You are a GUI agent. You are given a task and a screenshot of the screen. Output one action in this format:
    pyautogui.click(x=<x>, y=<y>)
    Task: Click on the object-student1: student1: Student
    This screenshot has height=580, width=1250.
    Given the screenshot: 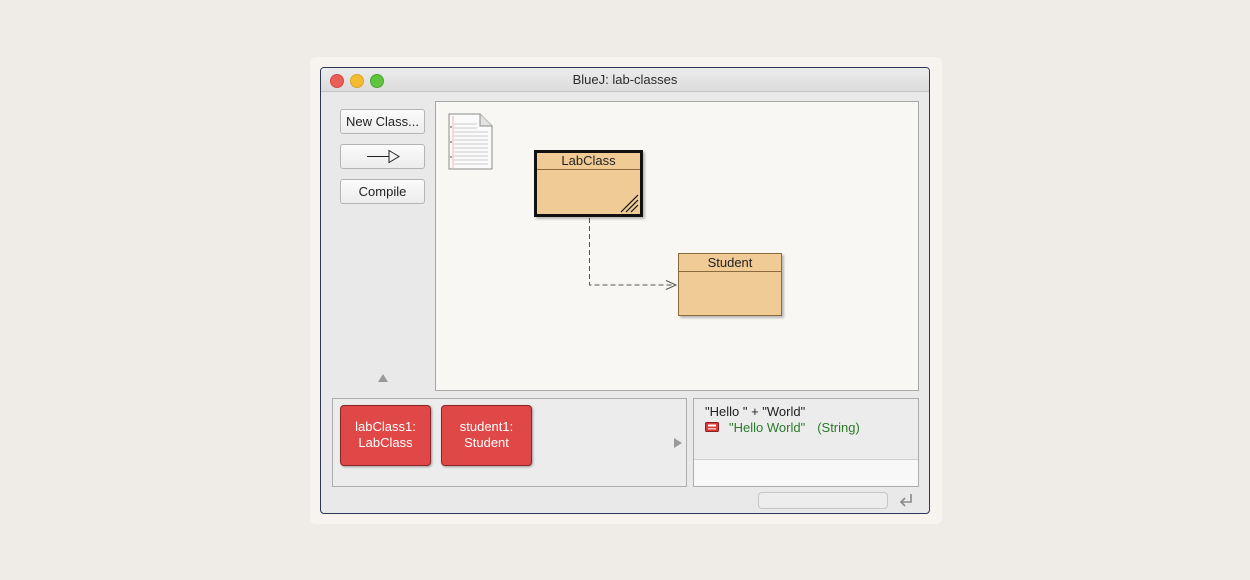 What is the action you would take?
    pyautogui.click(x=486, y=435)
    